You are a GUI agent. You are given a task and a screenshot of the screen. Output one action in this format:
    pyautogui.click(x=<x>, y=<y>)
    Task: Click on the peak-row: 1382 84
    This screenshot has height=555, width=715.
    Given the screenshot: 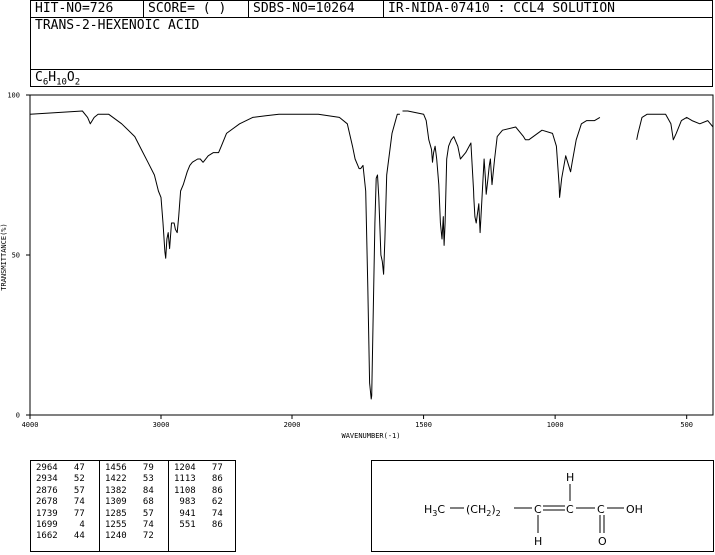 What is the action you would take?
    pyautogui.click(x=129, y=490)
    